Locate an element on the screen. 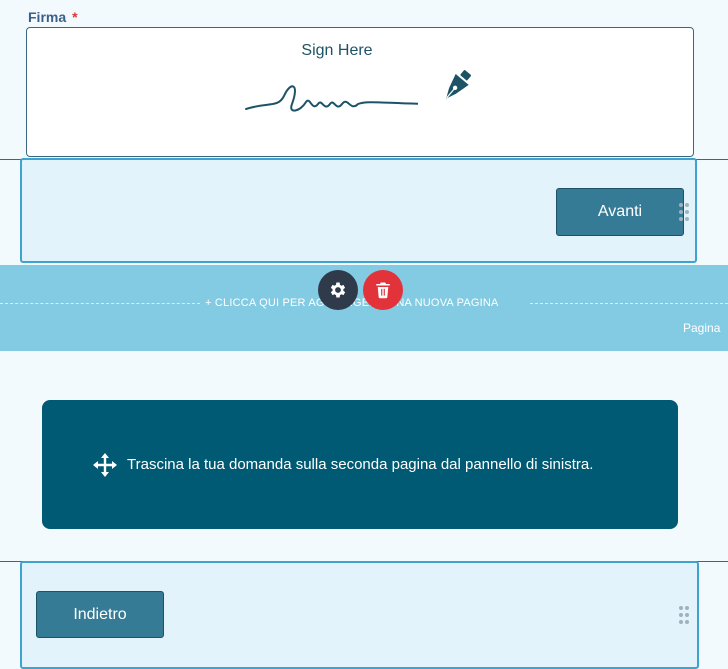 The image size is (728, 669). next-button: Avanti is located at coordinates (620, 212).